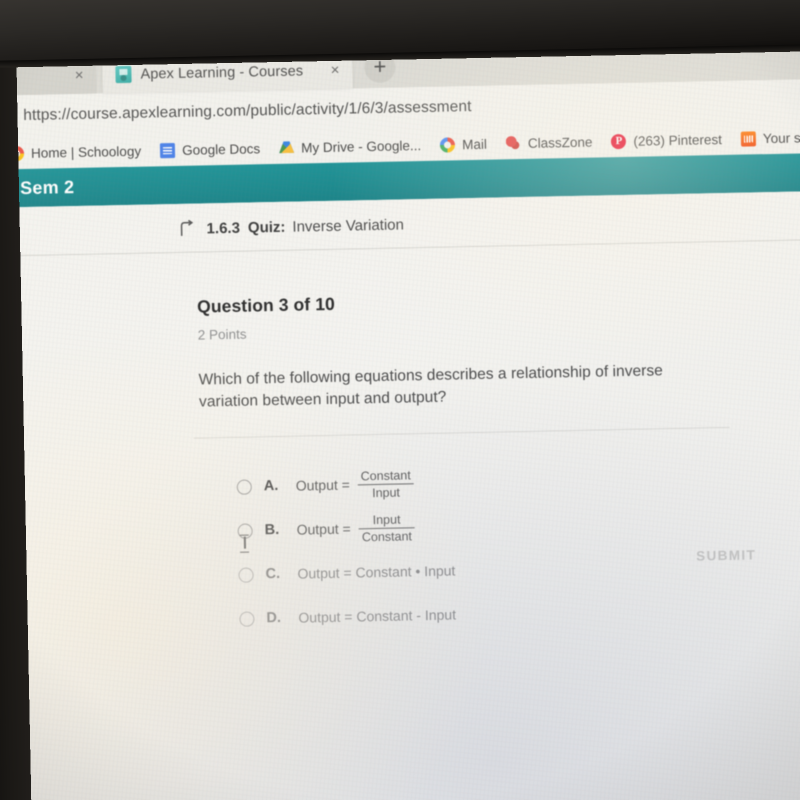  What do you see at coordinates (560, 142) in the screenshot?
I see `bookmark-label: ClassZone` at bounding box center [560, 142].